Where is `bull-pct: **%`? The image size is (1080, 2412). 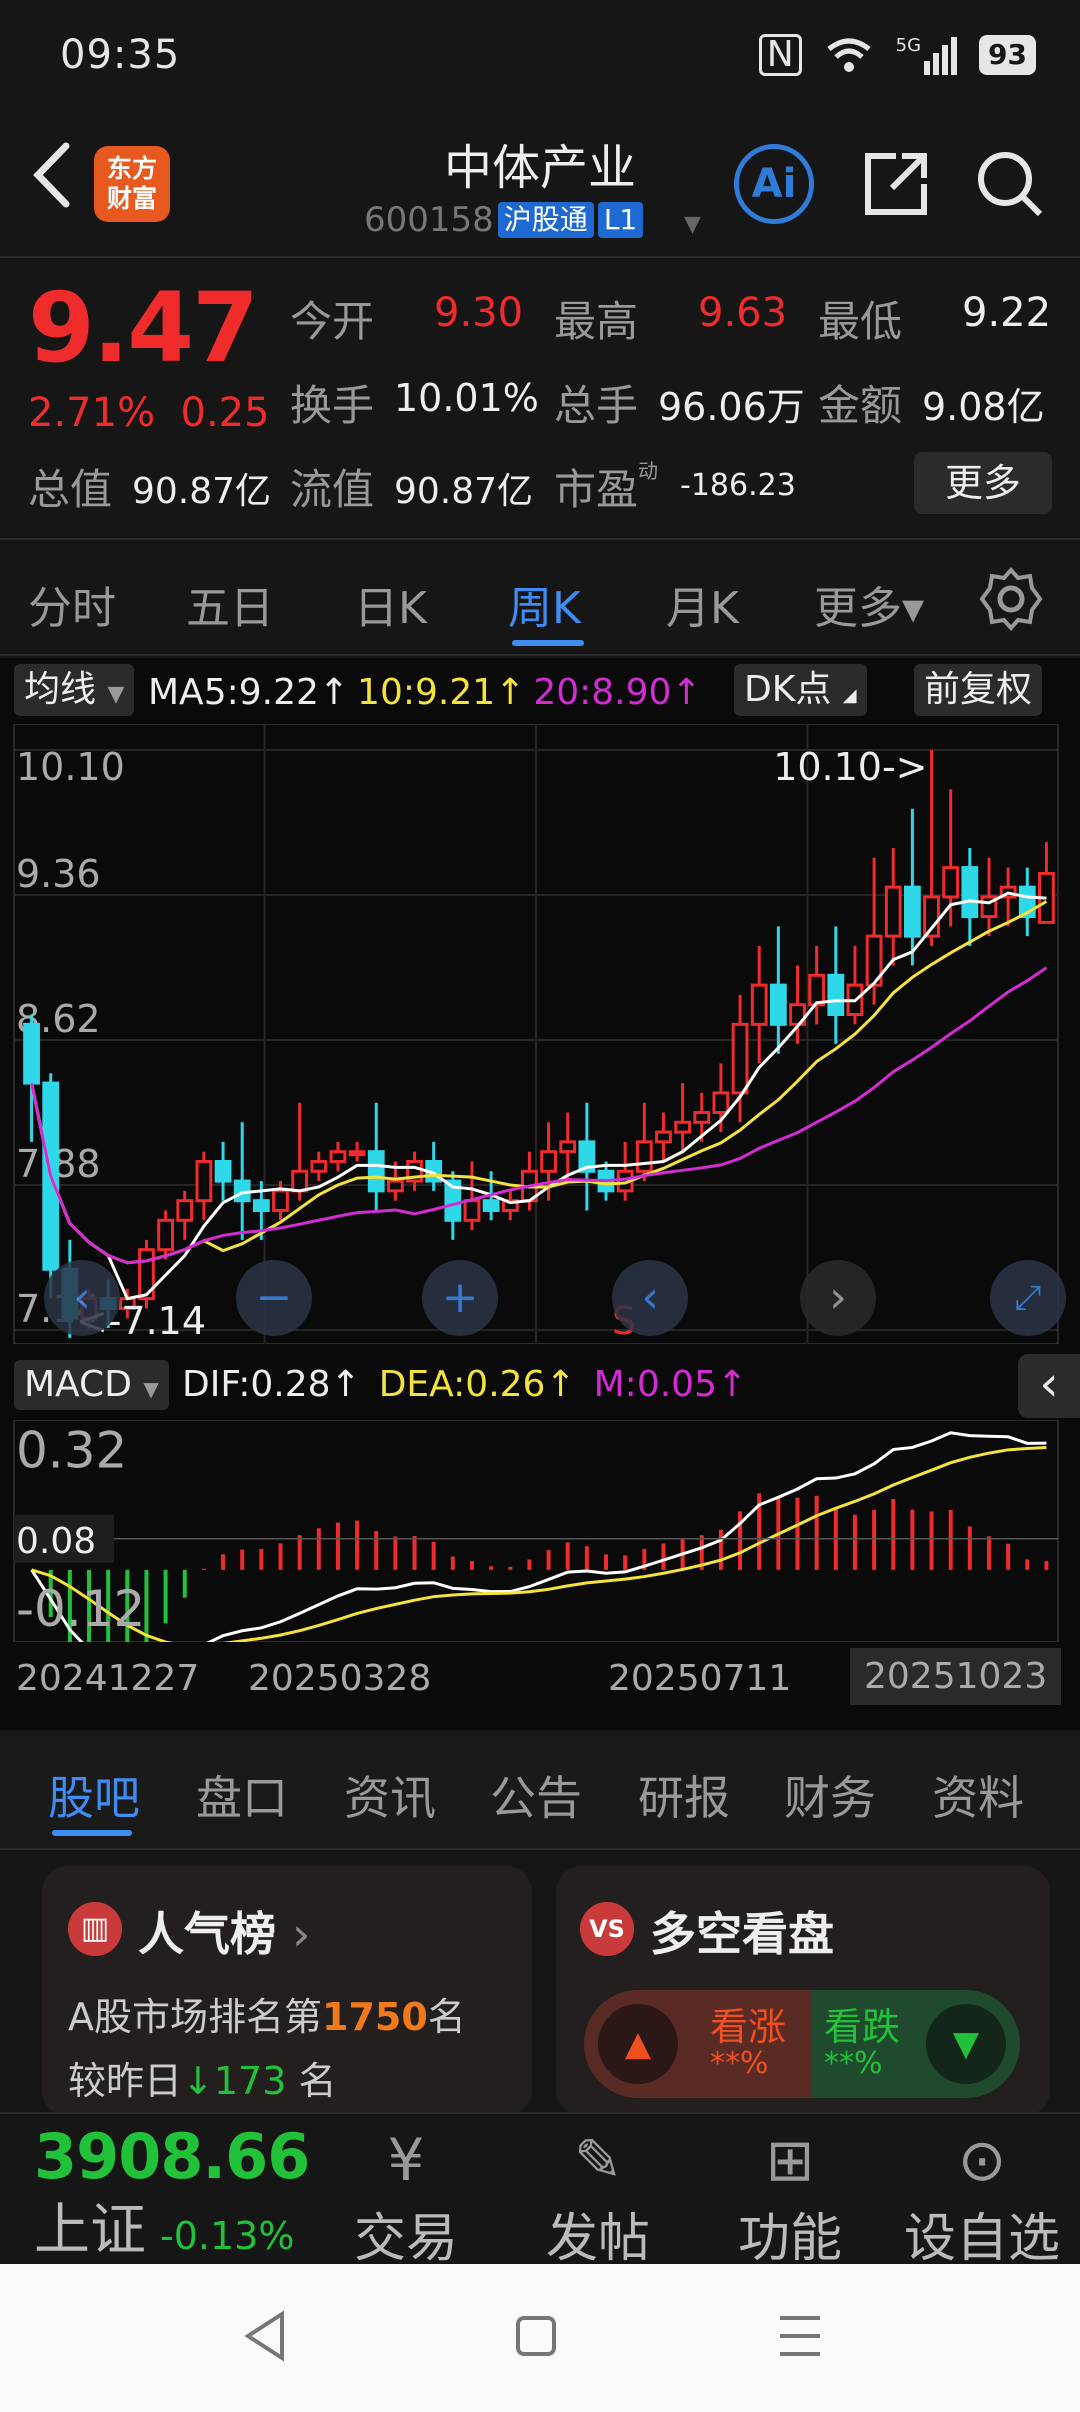 bull-pct: **% is located at coordinates (739, 2063).